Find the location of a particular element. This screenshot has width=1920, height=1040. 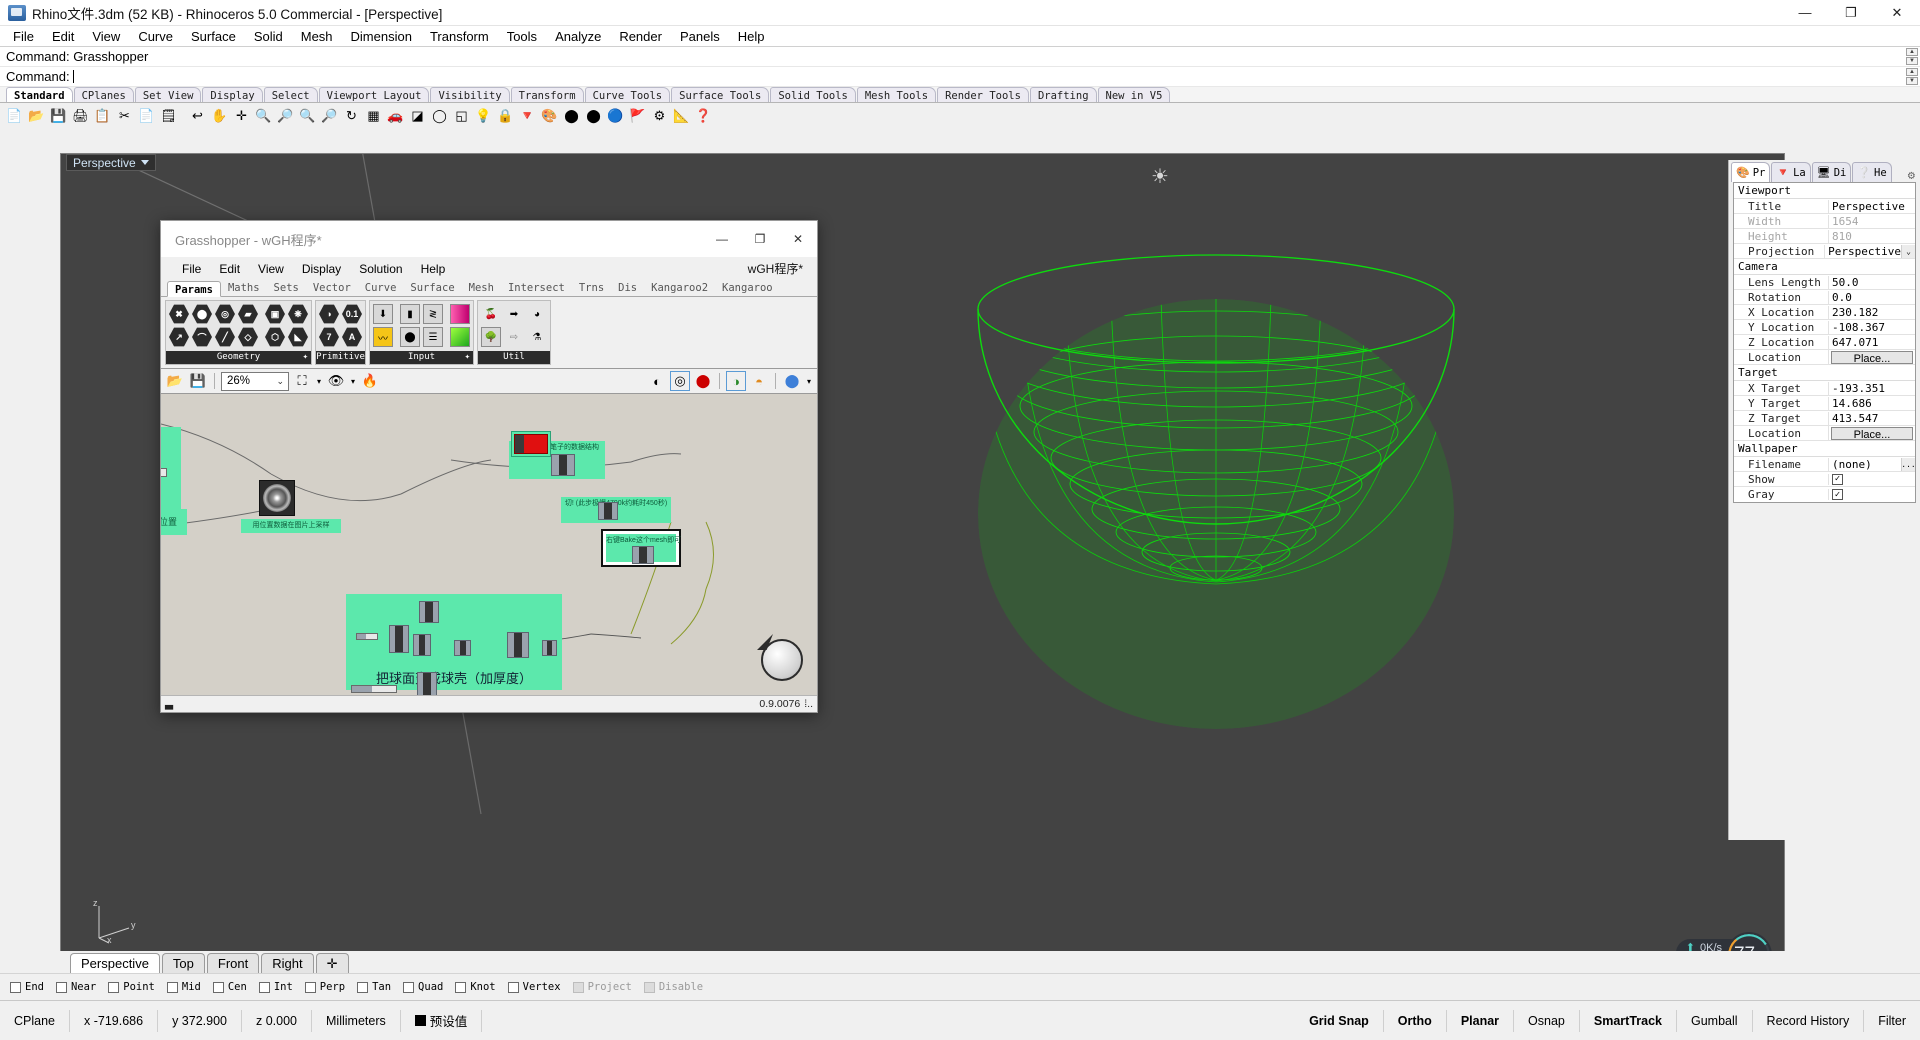

osnap-perp-checkbox is located at coordinates (310, 987).